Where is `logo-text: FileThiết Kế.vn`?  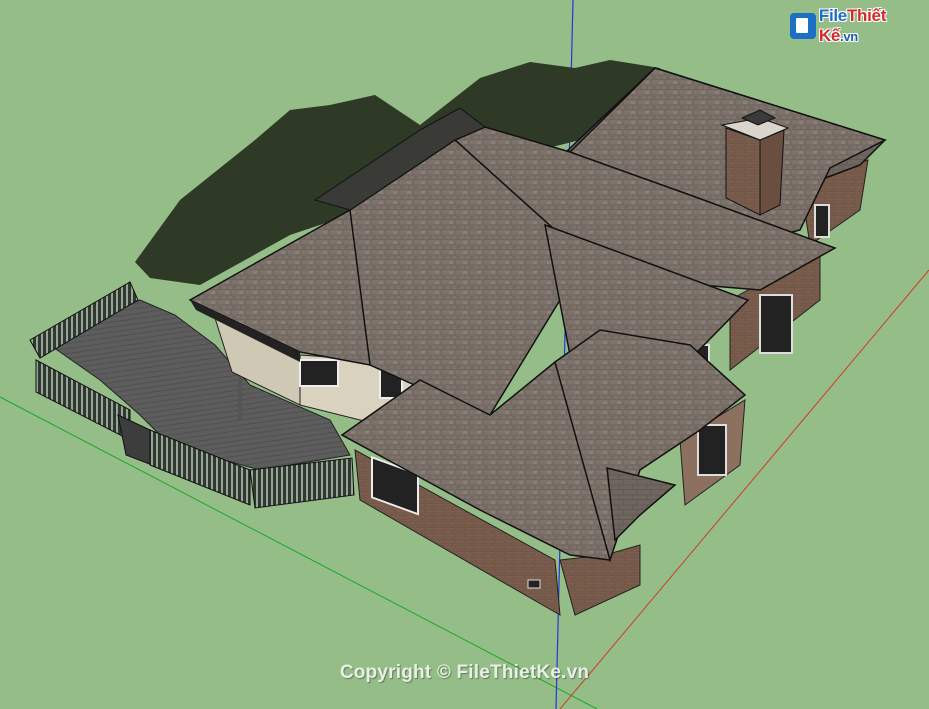
logo-text: FileThiết Kế.vn is located at coordinates (874, 26).